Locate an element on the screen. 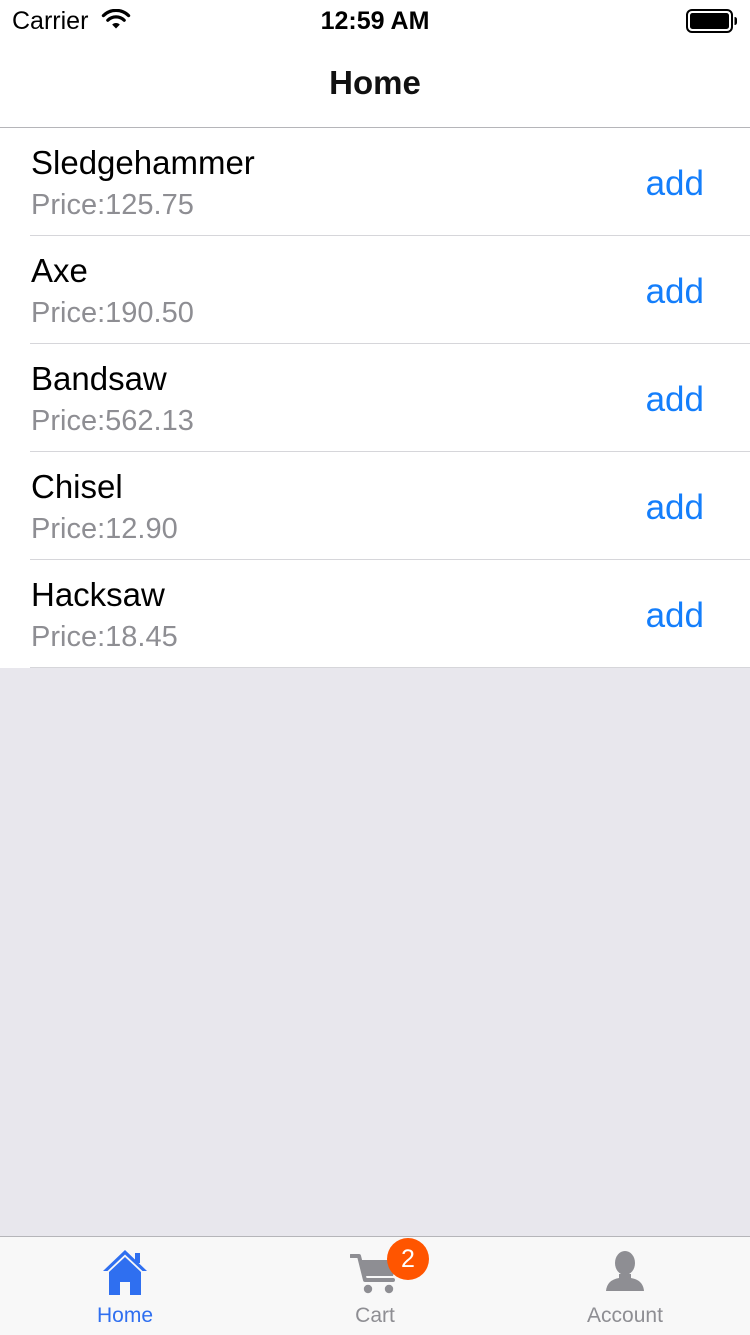 The width and height of the screenshot is (750, 1335). product-price: Price:562.13 is located at coordinates (112, 421).